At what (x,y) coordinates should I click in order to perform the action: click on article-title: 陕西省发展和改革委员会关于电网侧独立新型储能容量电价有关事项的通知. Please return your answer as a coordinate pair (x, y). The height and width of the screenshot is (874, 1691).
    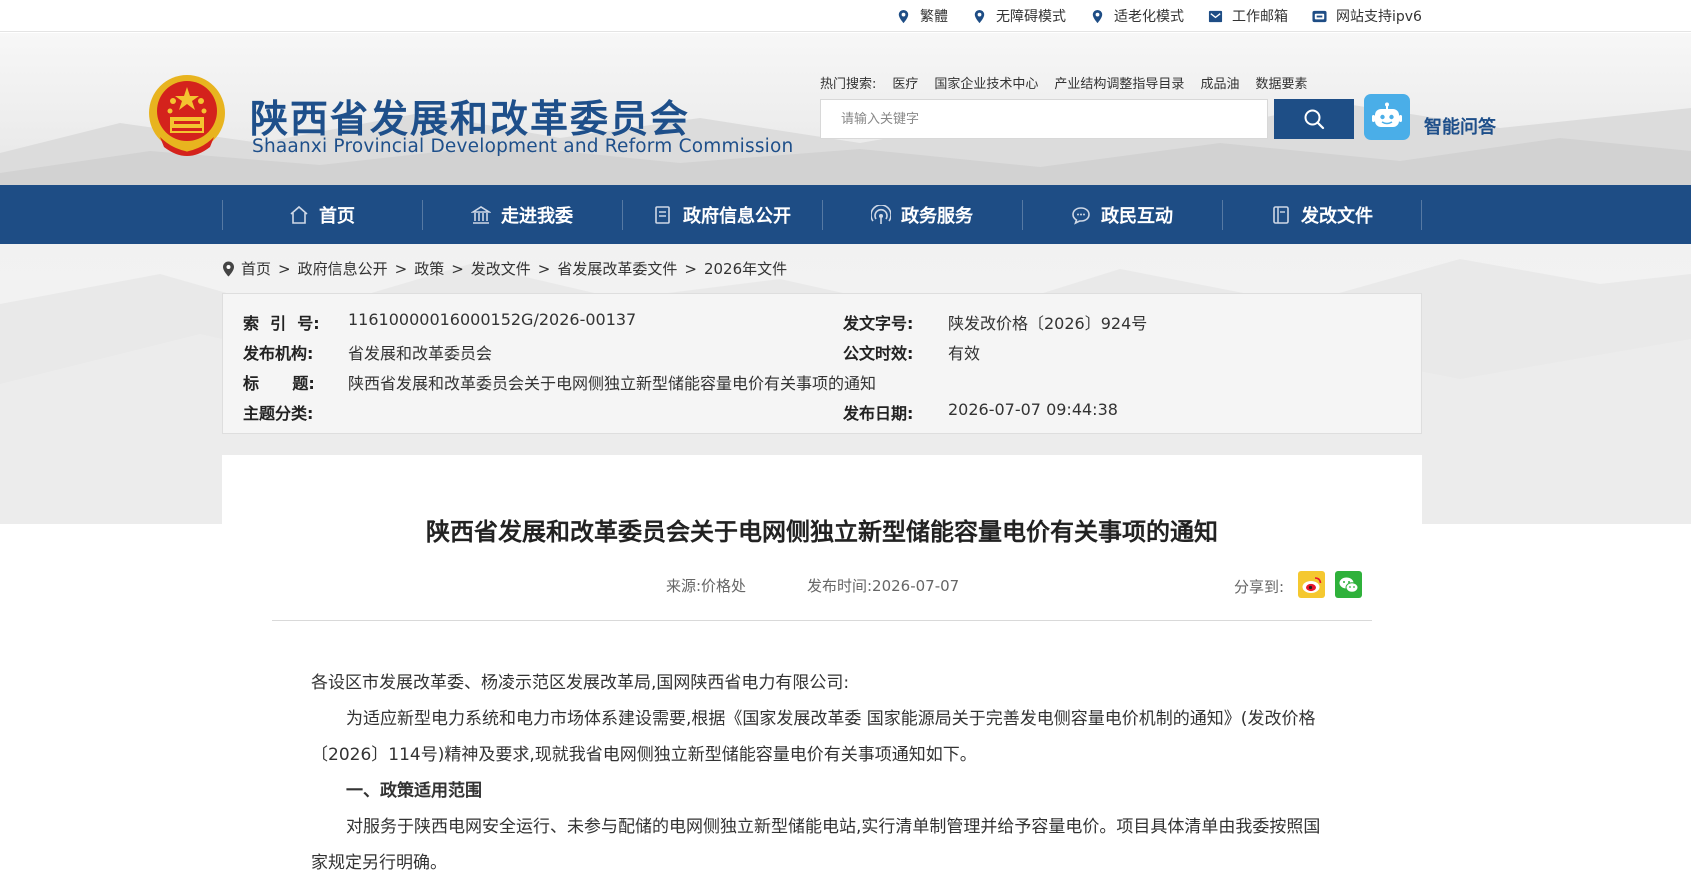
    Looking at the image, I should click on (822, 532).